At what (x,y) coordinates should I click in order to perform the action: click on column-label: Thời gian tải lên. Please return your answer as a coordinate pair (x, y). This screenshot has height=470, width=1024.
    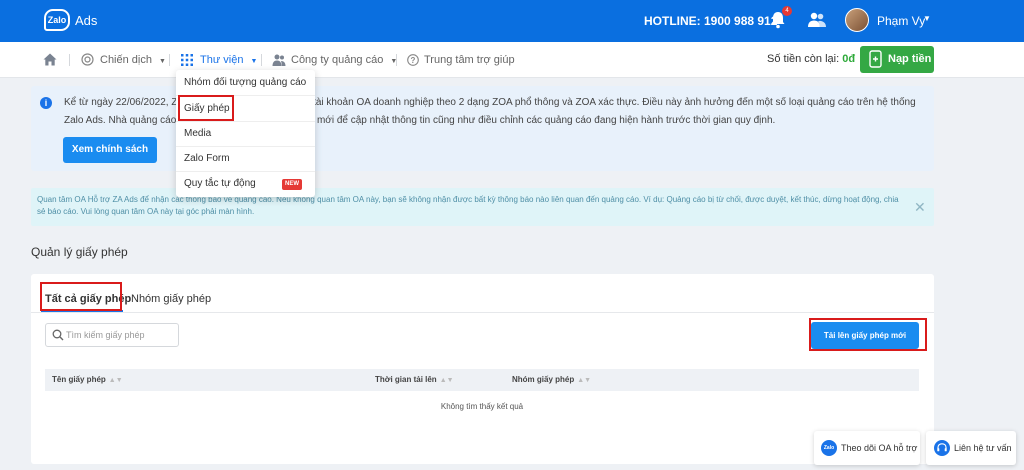
    Looking at the image, I should click on (406, 379).